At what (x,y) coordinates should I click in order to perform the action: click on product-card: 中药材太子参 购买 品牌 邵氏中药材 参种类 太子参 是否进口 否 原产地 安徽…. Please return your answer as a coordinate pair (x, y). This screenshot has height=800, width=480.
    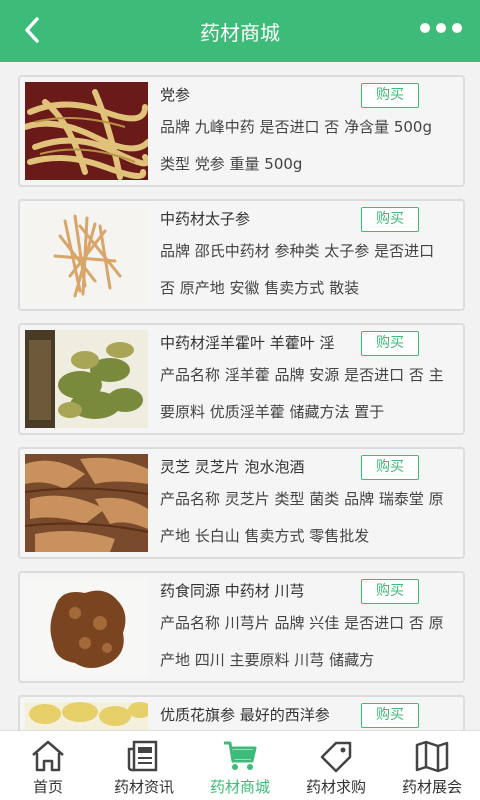
    Looking at the image, I should click on (241, 255).